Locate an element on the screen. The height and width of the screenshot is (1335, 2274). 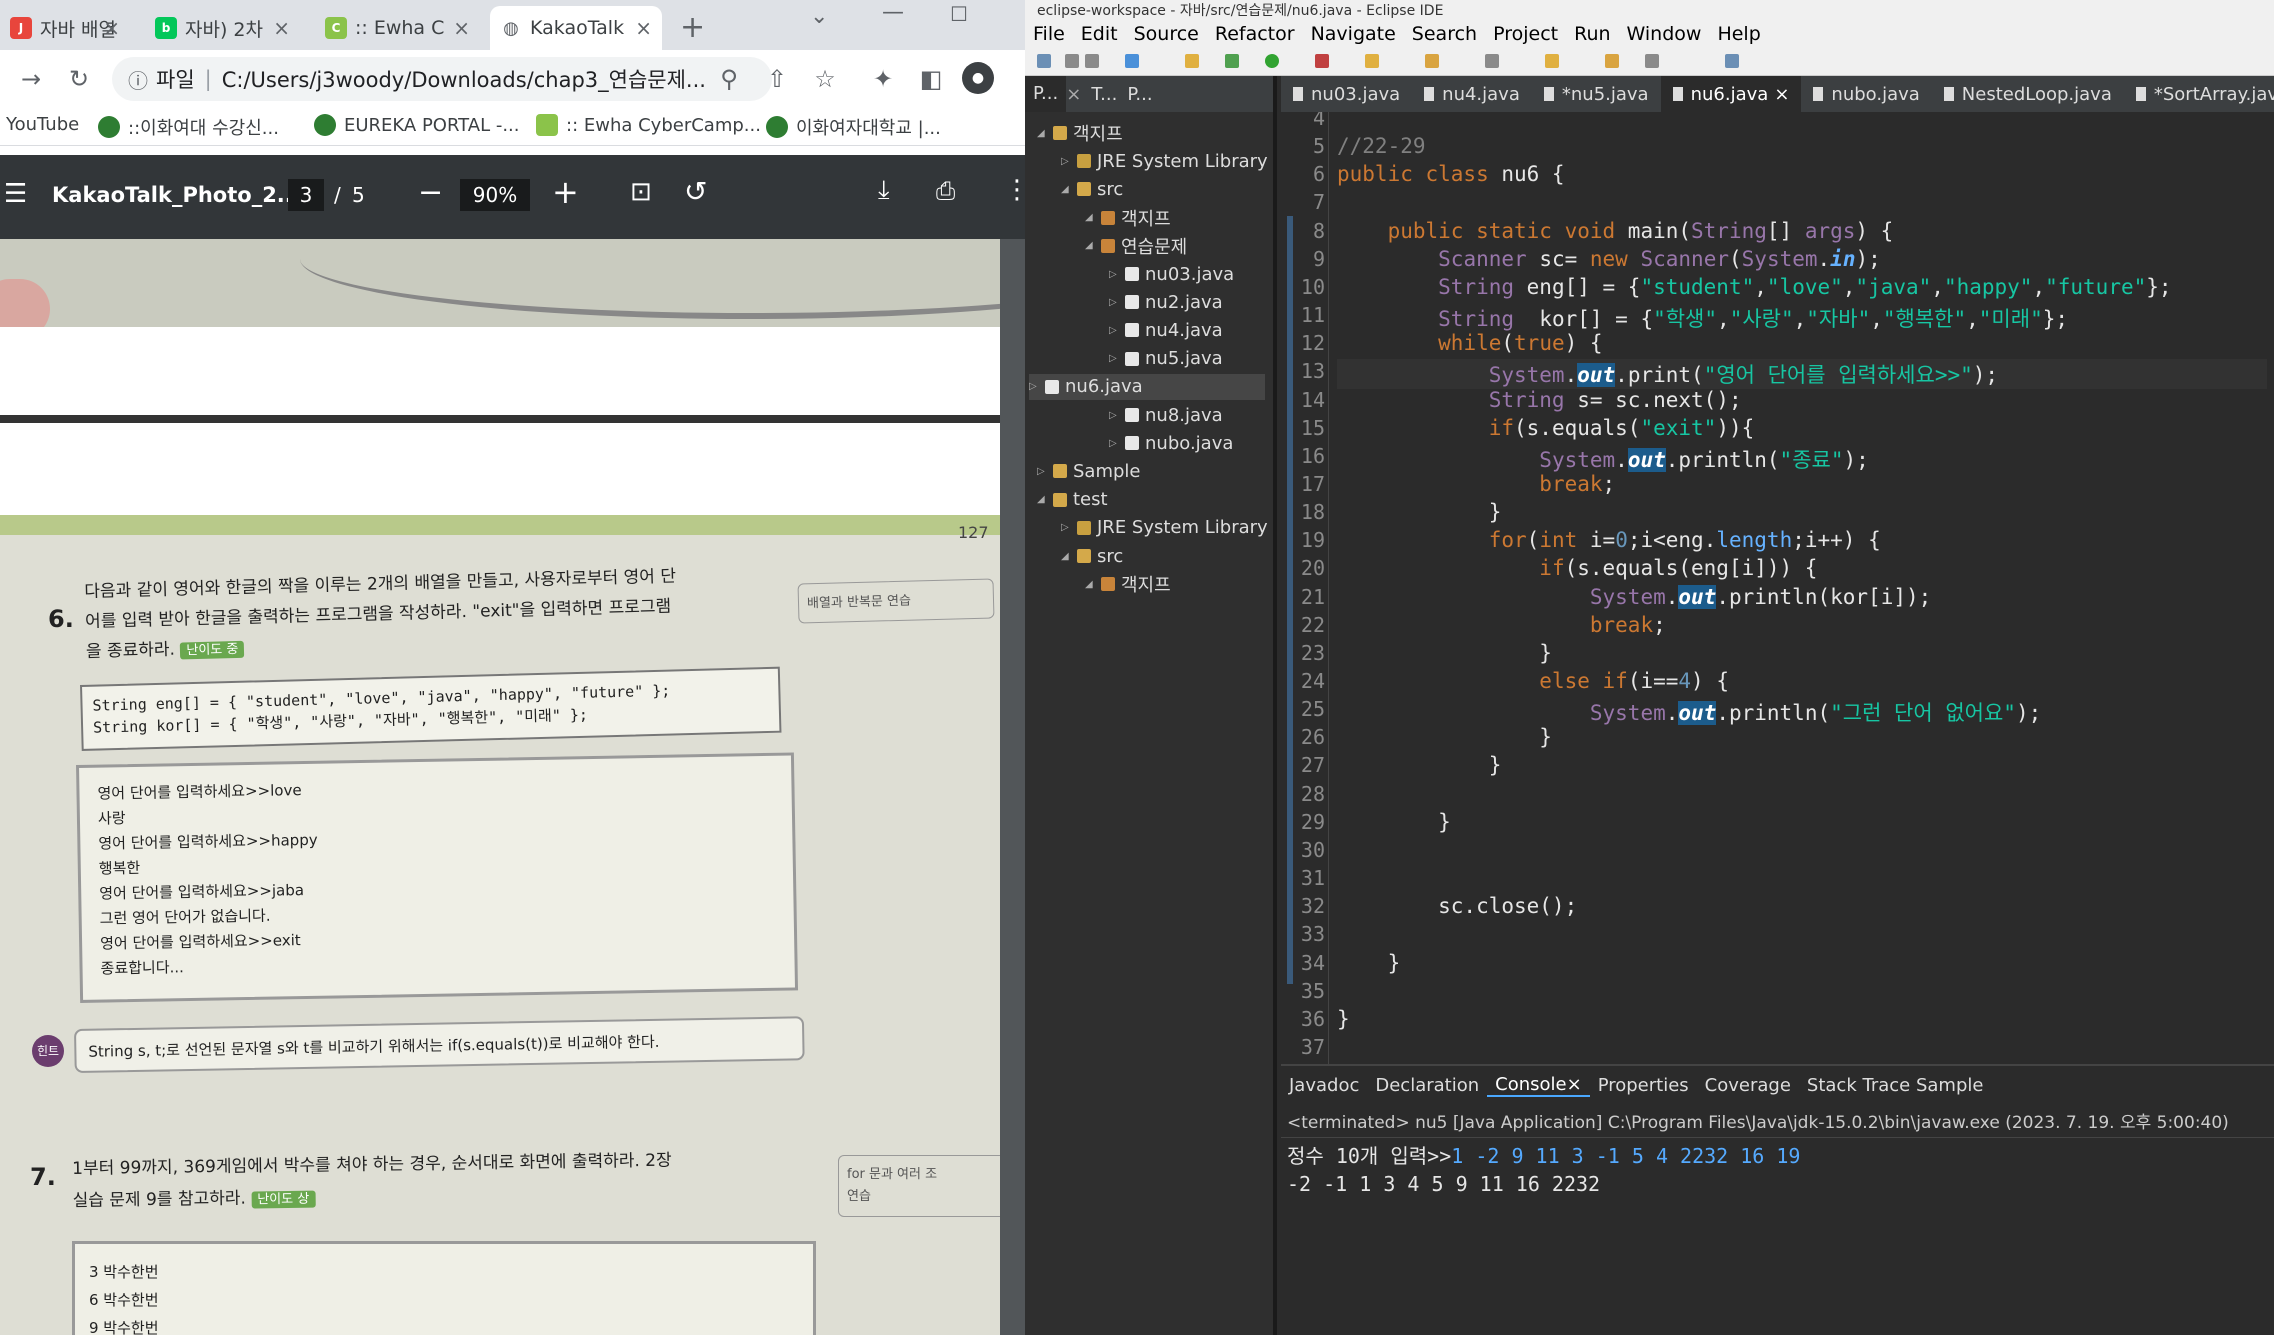
browser-tab: J 자바 배열 × is located at coordinates (65, 28).